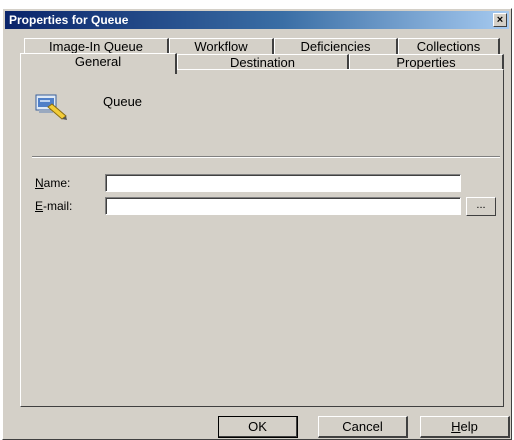 Image resolution: width=514 pixels, height=440 pixels. Describe the element at coordinates (39, 183) in the screenshot. I see `name-label-accel: N` at that location.